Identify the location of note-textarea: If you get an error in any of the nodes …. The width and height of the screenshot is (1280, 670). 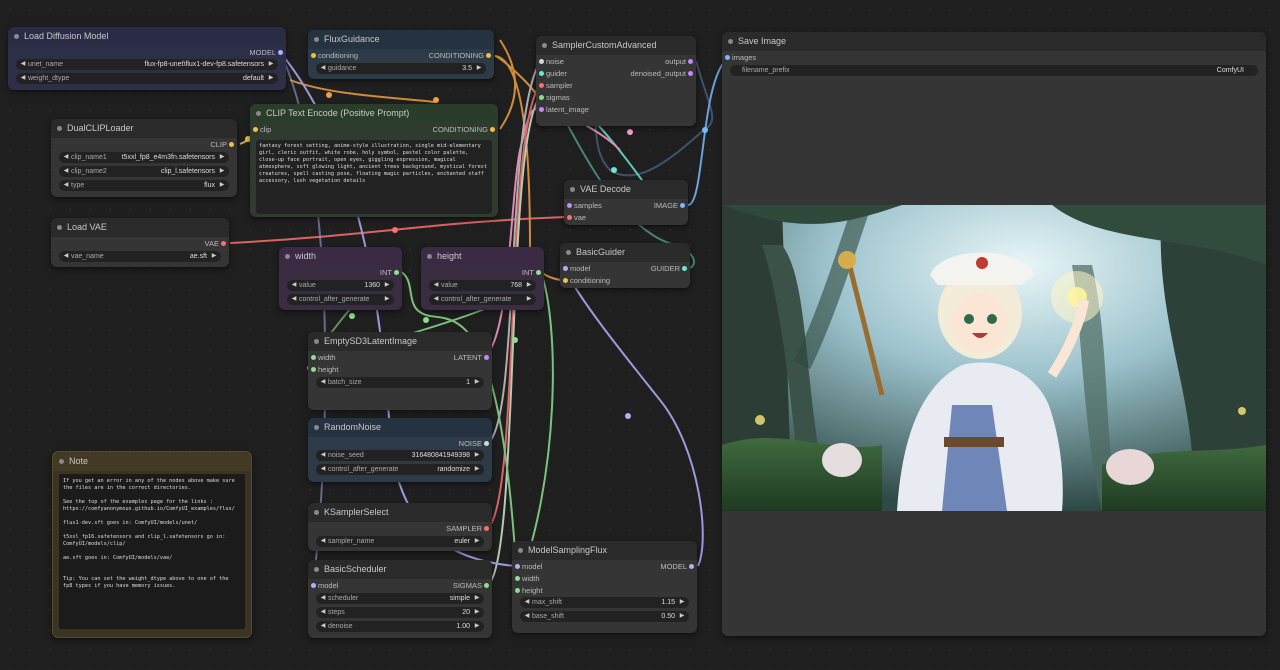
(152, 551).